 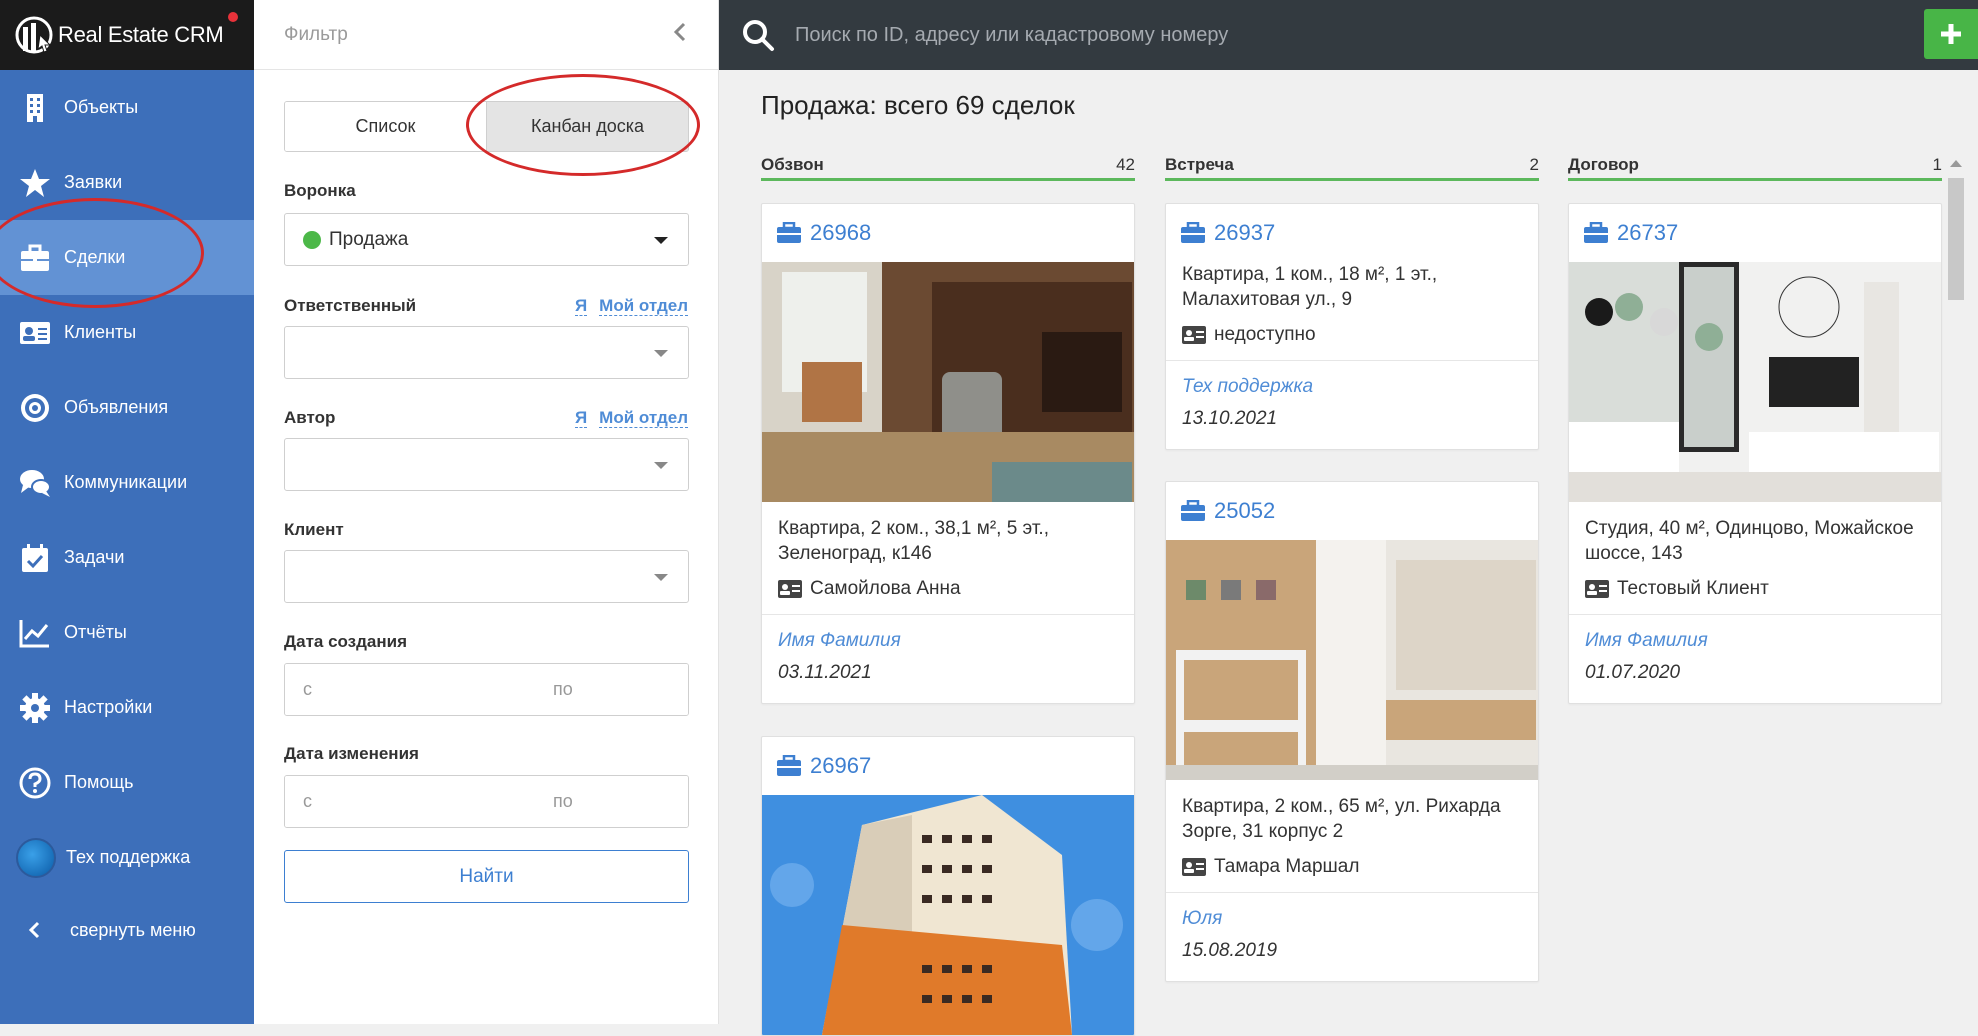 I want to click on card-footer: Юля 15.08.2019, so click(x=1352, y=936).